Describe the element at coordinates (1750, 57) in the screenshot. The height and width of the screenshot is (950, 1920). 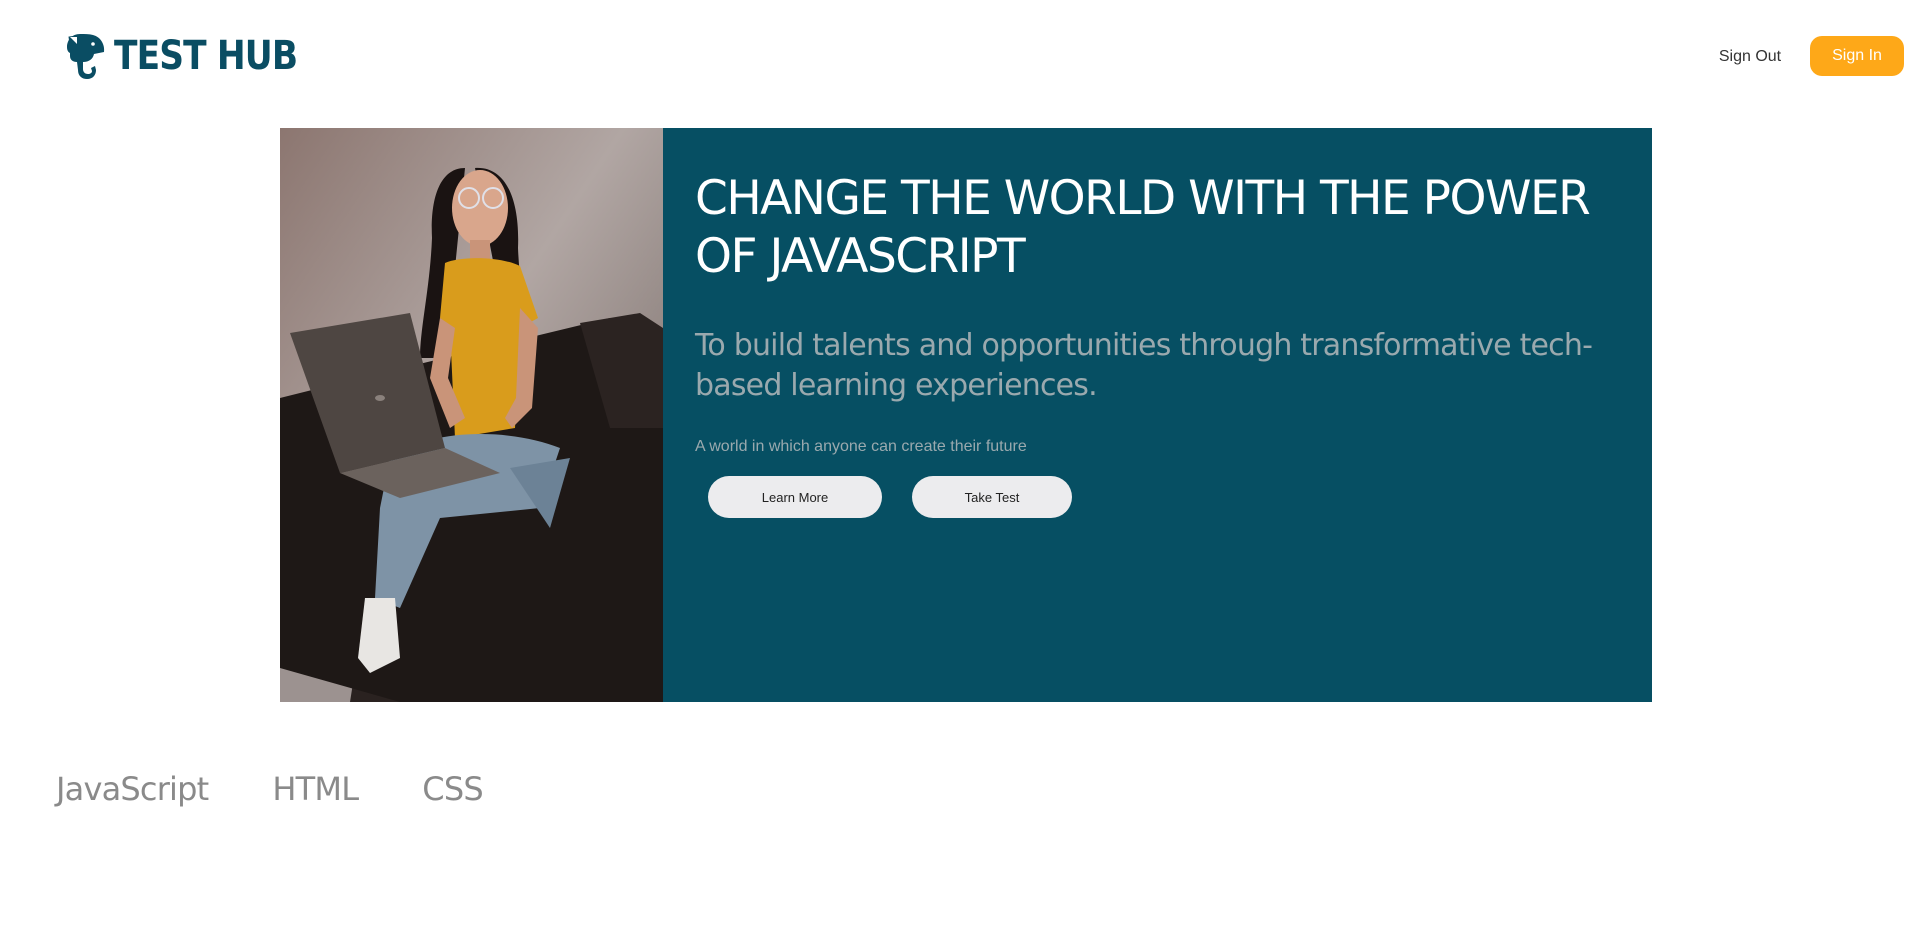
I see `sign-out-link: Sign Out` at that location.